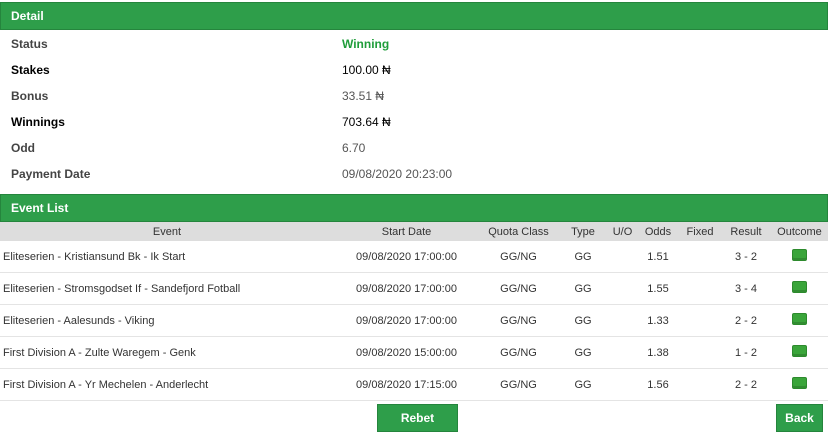  What do you see at coordinates (51, 174) in the screenshot?
I see `payment-date-label: Payment Date` at bounding box center [51, 174].